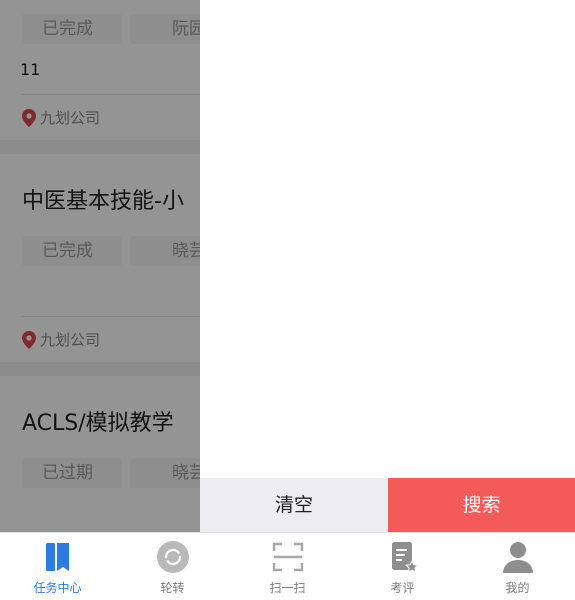 This screenshot has width=575, height=600. Describe the element at coordinates (517, 557) in the screenshot. I see `user-icon` at that location.